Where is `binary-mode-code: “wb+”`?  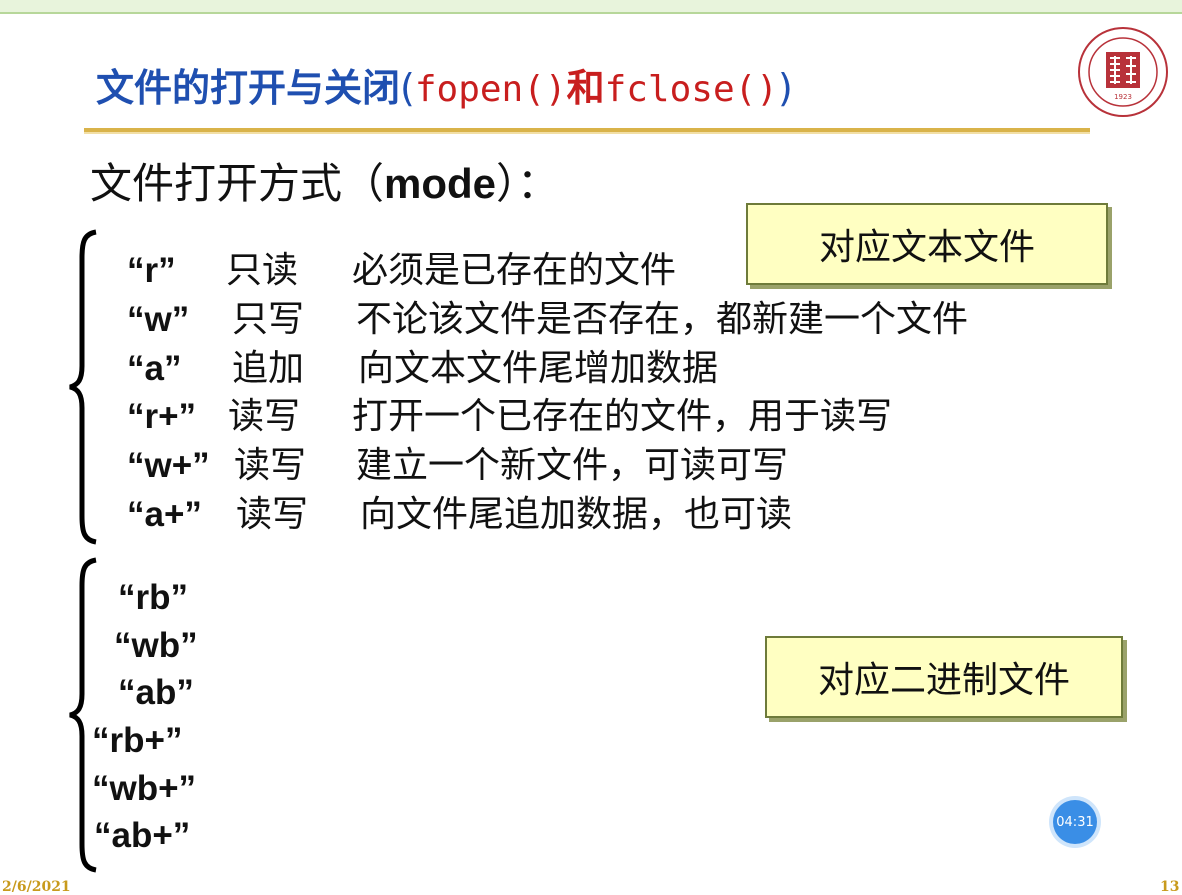
binary-mode-code: “wb+” is located at coordinates (144, 788).